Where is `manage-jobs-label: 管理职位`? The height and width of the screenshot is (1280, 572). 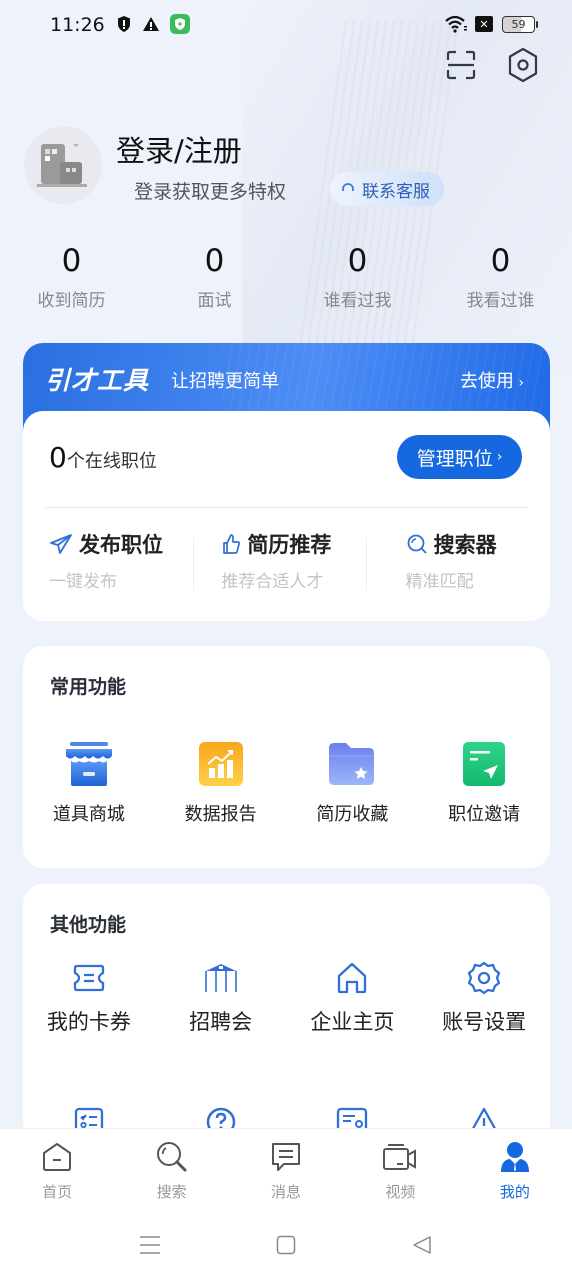 manage-jobs-label: 管理职位 is located at coordinates (454, 458).